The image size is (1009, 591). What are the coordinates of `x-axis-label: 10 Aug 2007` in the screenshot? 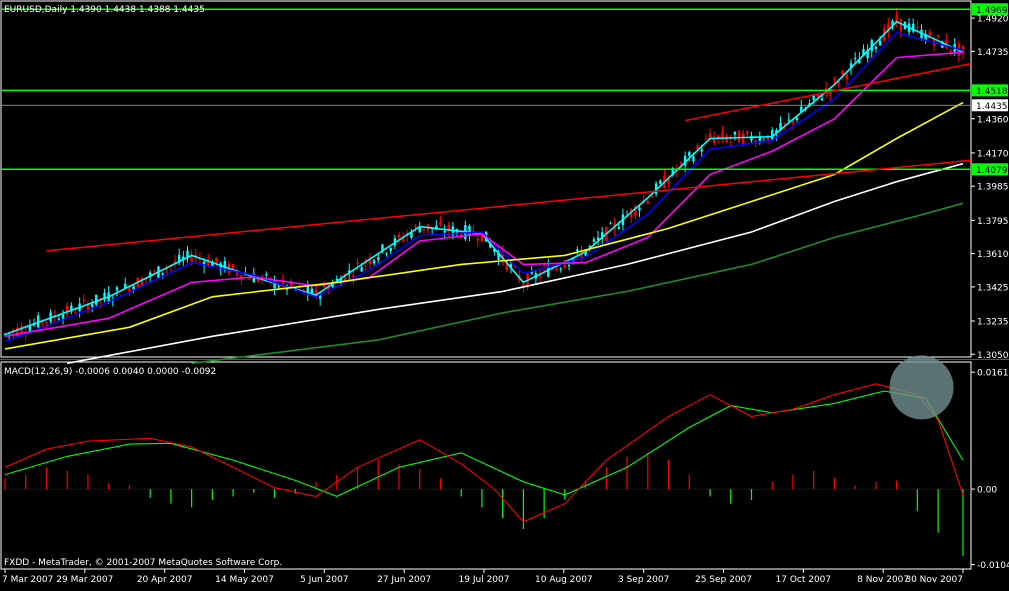 It's located at (564, 580).